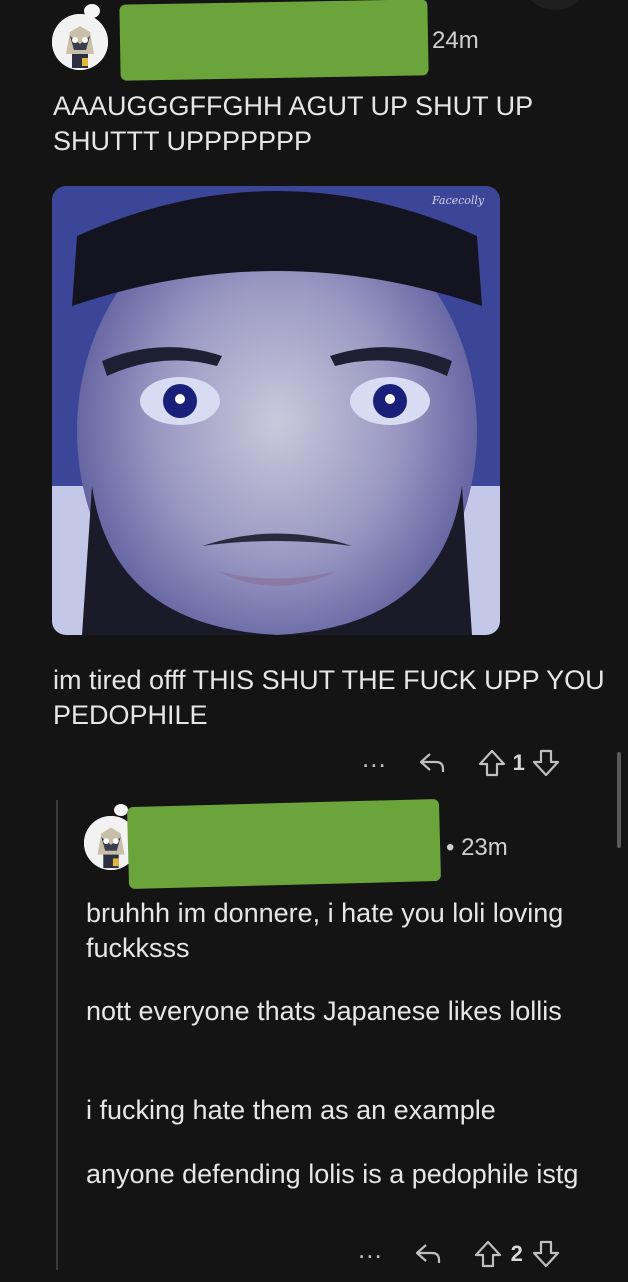 The width and height of the screenshot is (628, 1282). Describe the element at coordinates (477, 847) in the screenshot. I see `reply-timestamp: • 23m` at that location.